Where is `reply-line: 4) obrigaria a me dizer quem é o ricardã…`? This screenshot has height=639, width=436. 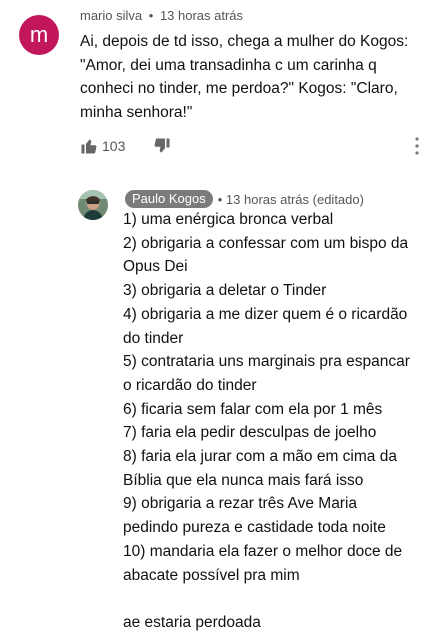
reply-line: 4) obrigaria a me dizer quem é o ricardã… is located at coordinates (265, 314).